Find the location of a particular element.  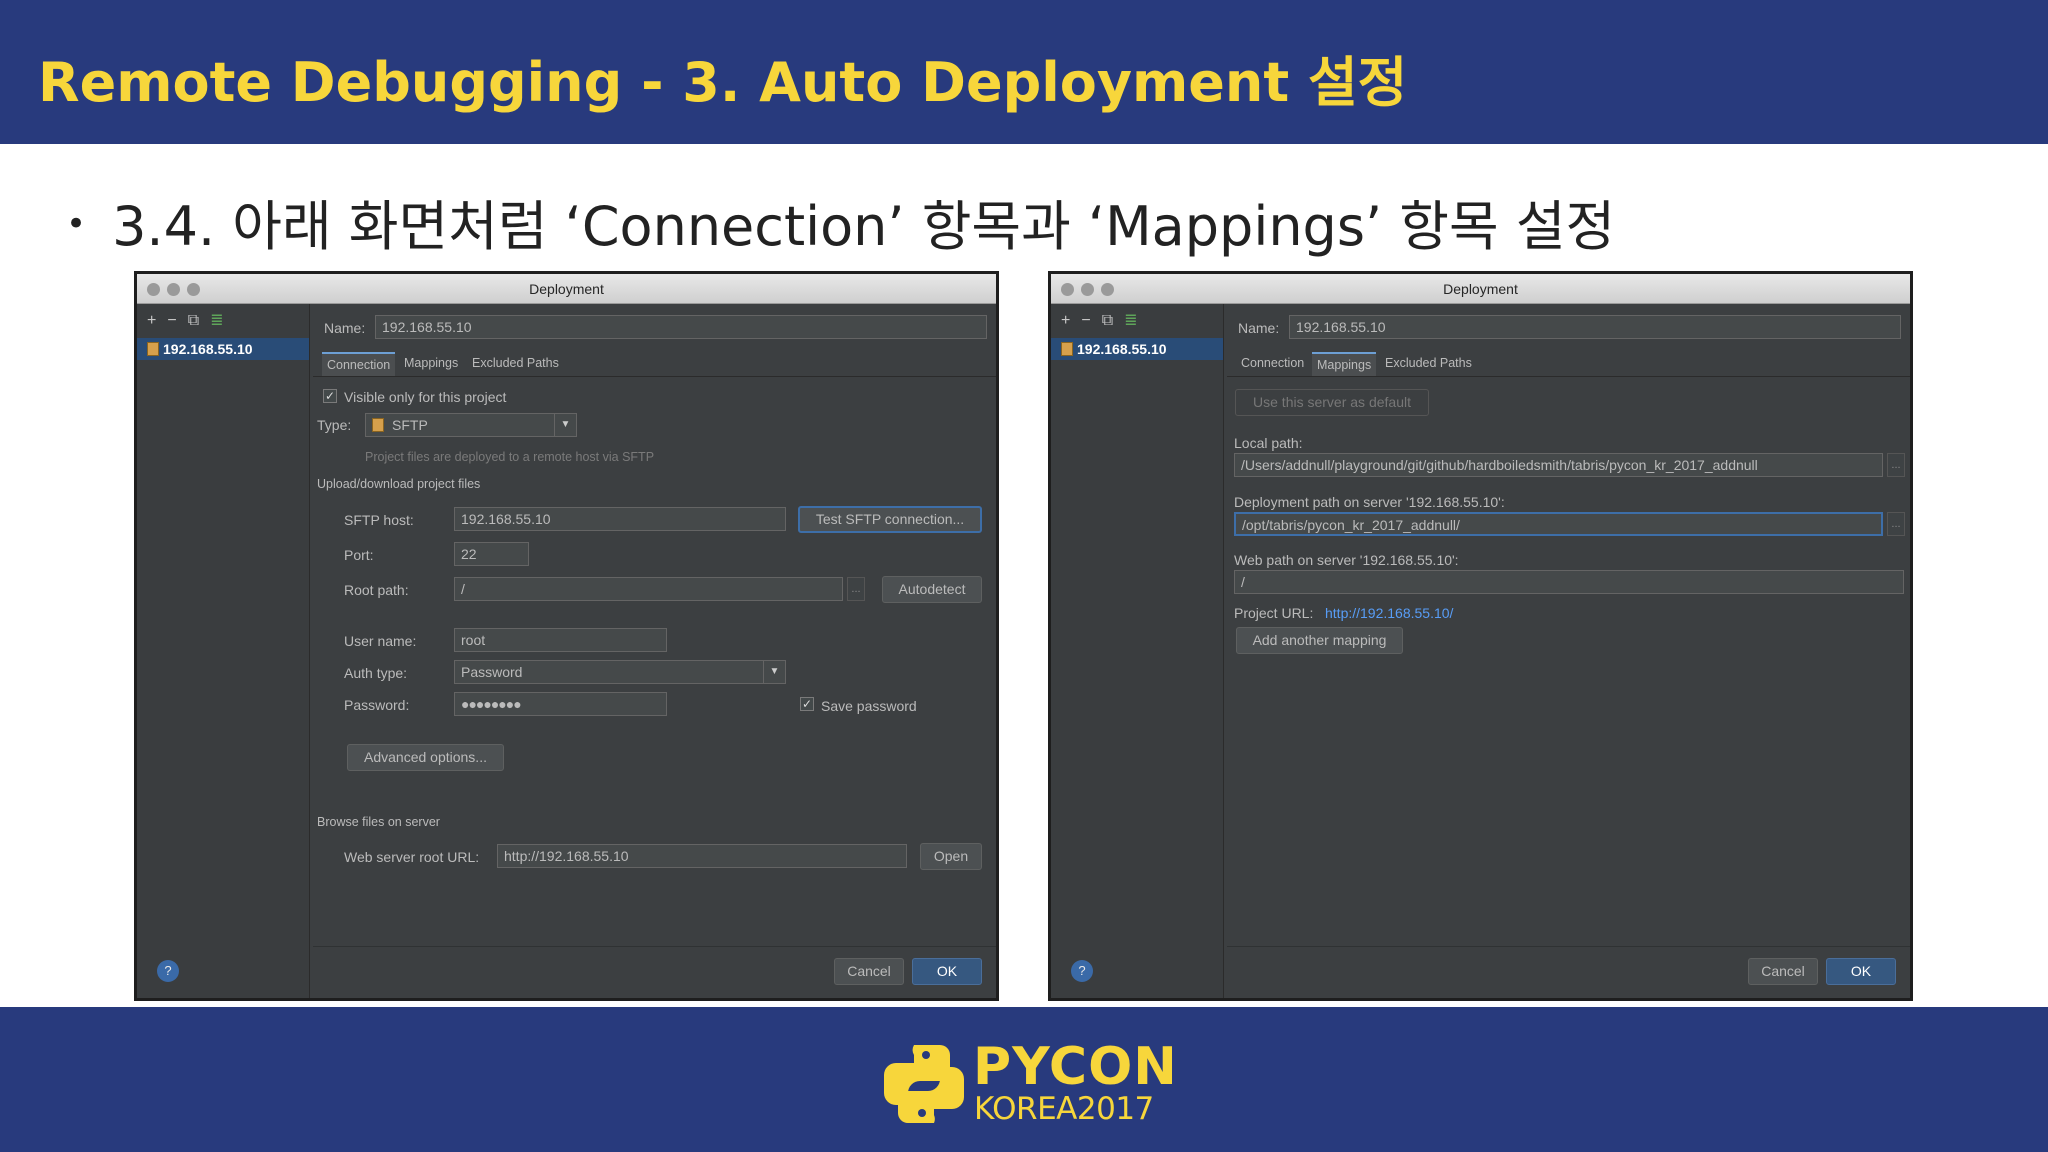

web-root-url-label: Web server root URL: is located at coordinates (412, 857).